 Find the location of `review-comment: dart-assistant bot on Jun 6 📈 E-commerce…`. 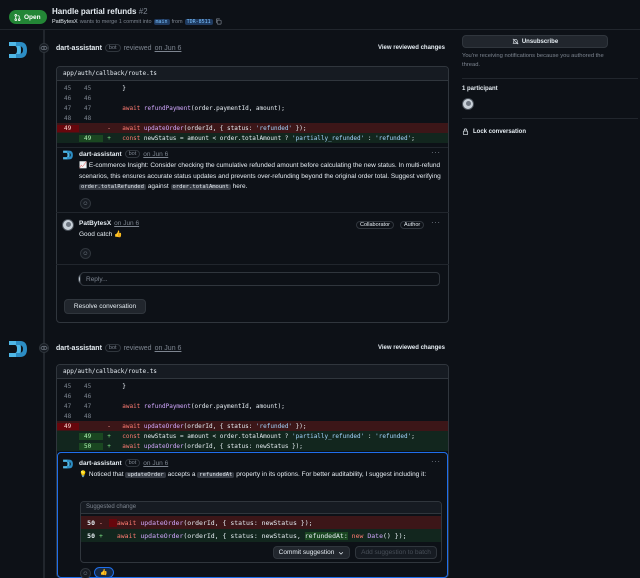

review-comment: dart-assistant bot on Jun 6 📈 E-commerce… is located at coordinates (261, 171).